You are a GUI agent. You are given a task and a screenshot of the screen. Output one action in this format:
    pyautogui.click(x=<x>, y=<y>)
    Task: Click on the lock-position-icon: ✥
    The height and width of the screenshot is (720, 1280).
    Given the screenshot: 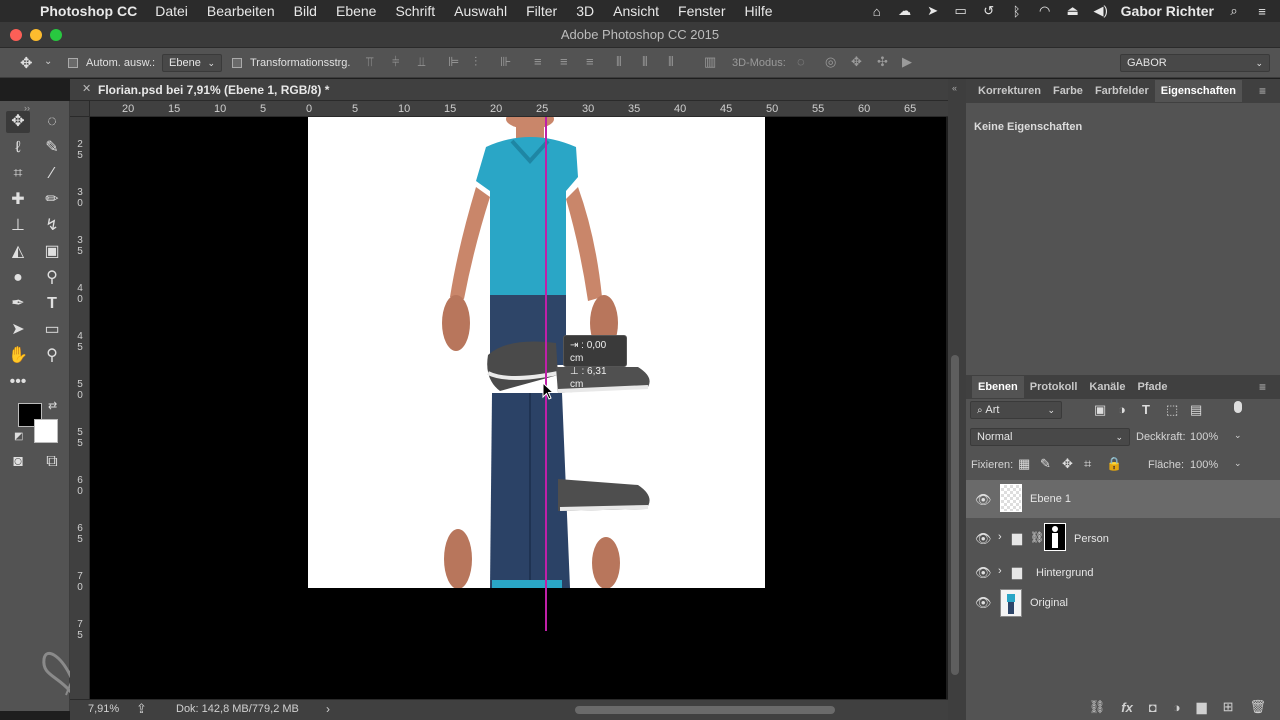 What is the action you would take?
    pyautogui.click(x=1067, y=464)
    